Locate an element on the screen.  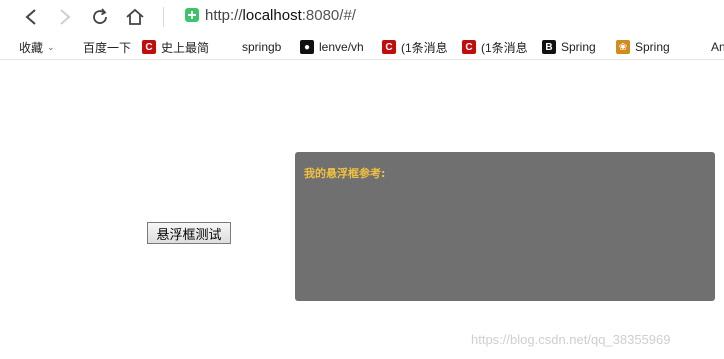
bookmark-label: 史上最简 is located at coordinates (185, 47).